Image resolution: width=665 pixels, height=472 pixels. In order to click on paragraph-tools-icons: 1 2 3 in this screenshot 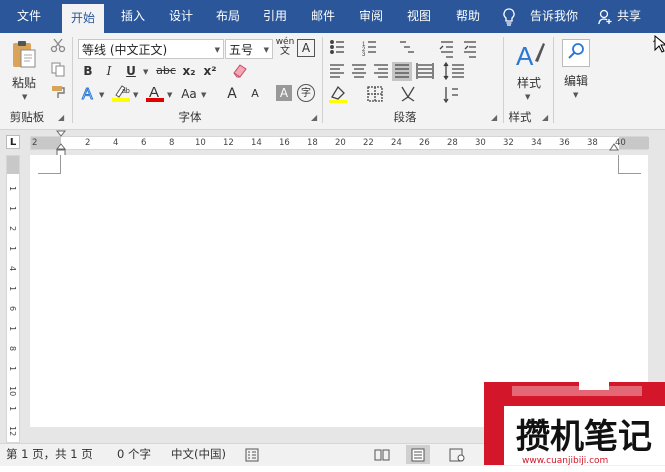, I will do `click(414, 72)`.